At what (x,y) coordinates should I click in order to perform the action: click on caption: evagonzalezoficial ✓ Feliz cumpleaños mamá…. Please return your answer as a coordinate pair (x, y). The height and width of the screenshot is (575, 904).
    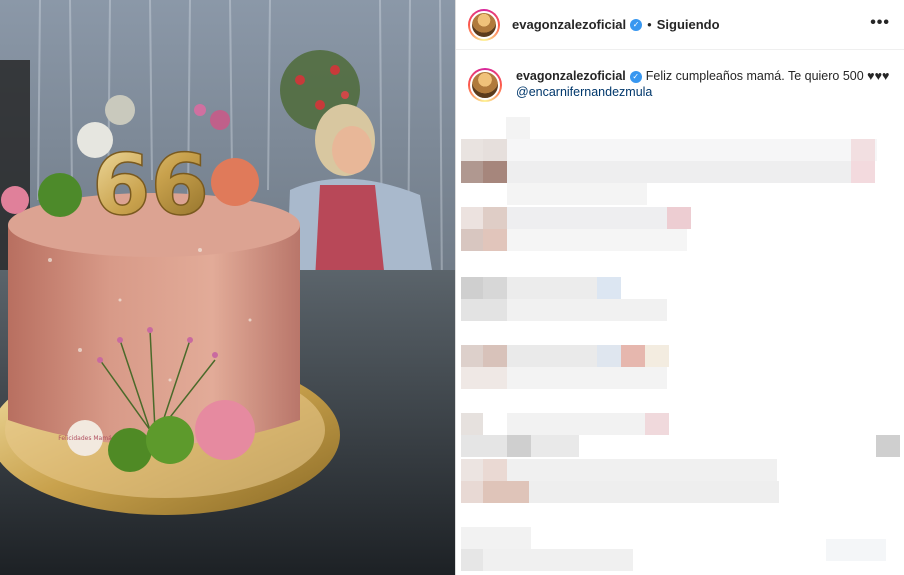
    Looking at the image, I should click on (680, 76).